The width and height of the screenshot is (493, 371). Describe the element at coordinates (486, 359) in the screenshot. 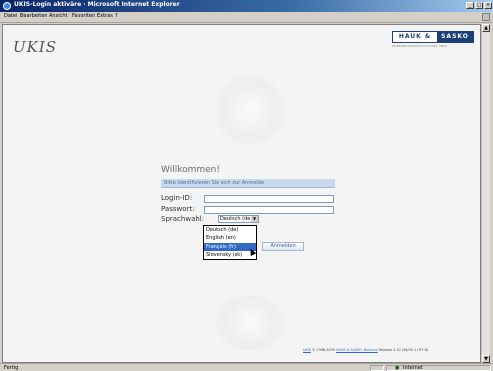

I see `scroll-down-icon: ▼` at that location.